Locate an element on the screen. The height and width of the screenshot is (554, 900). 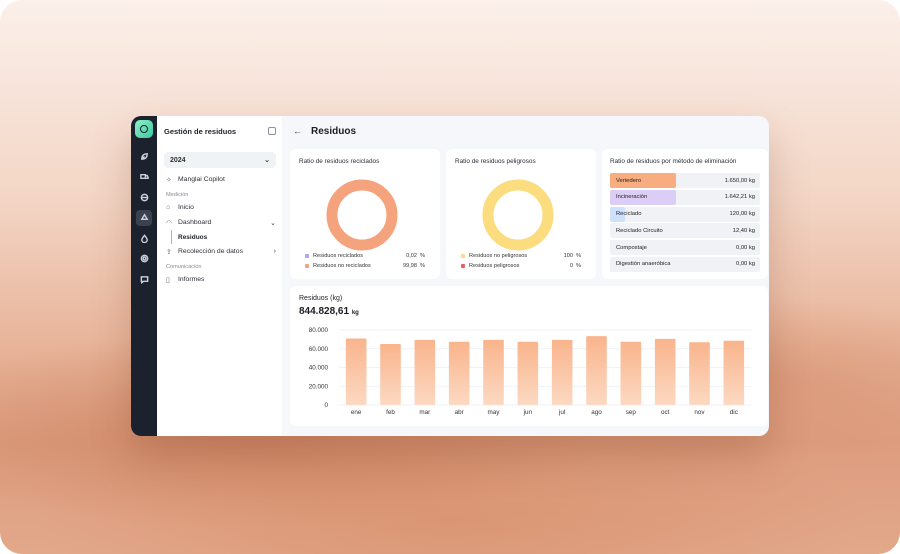
method-row: Incineración 1.642,21 kg is located at coordinates (685, 197).